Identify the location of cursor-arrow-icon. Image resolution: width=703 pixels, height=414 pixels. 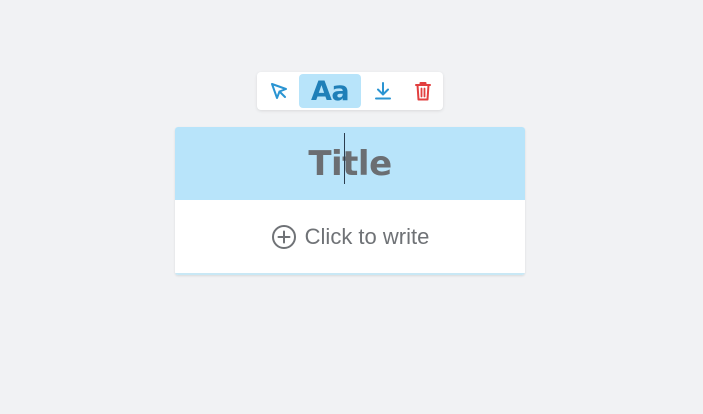
(279, 91).